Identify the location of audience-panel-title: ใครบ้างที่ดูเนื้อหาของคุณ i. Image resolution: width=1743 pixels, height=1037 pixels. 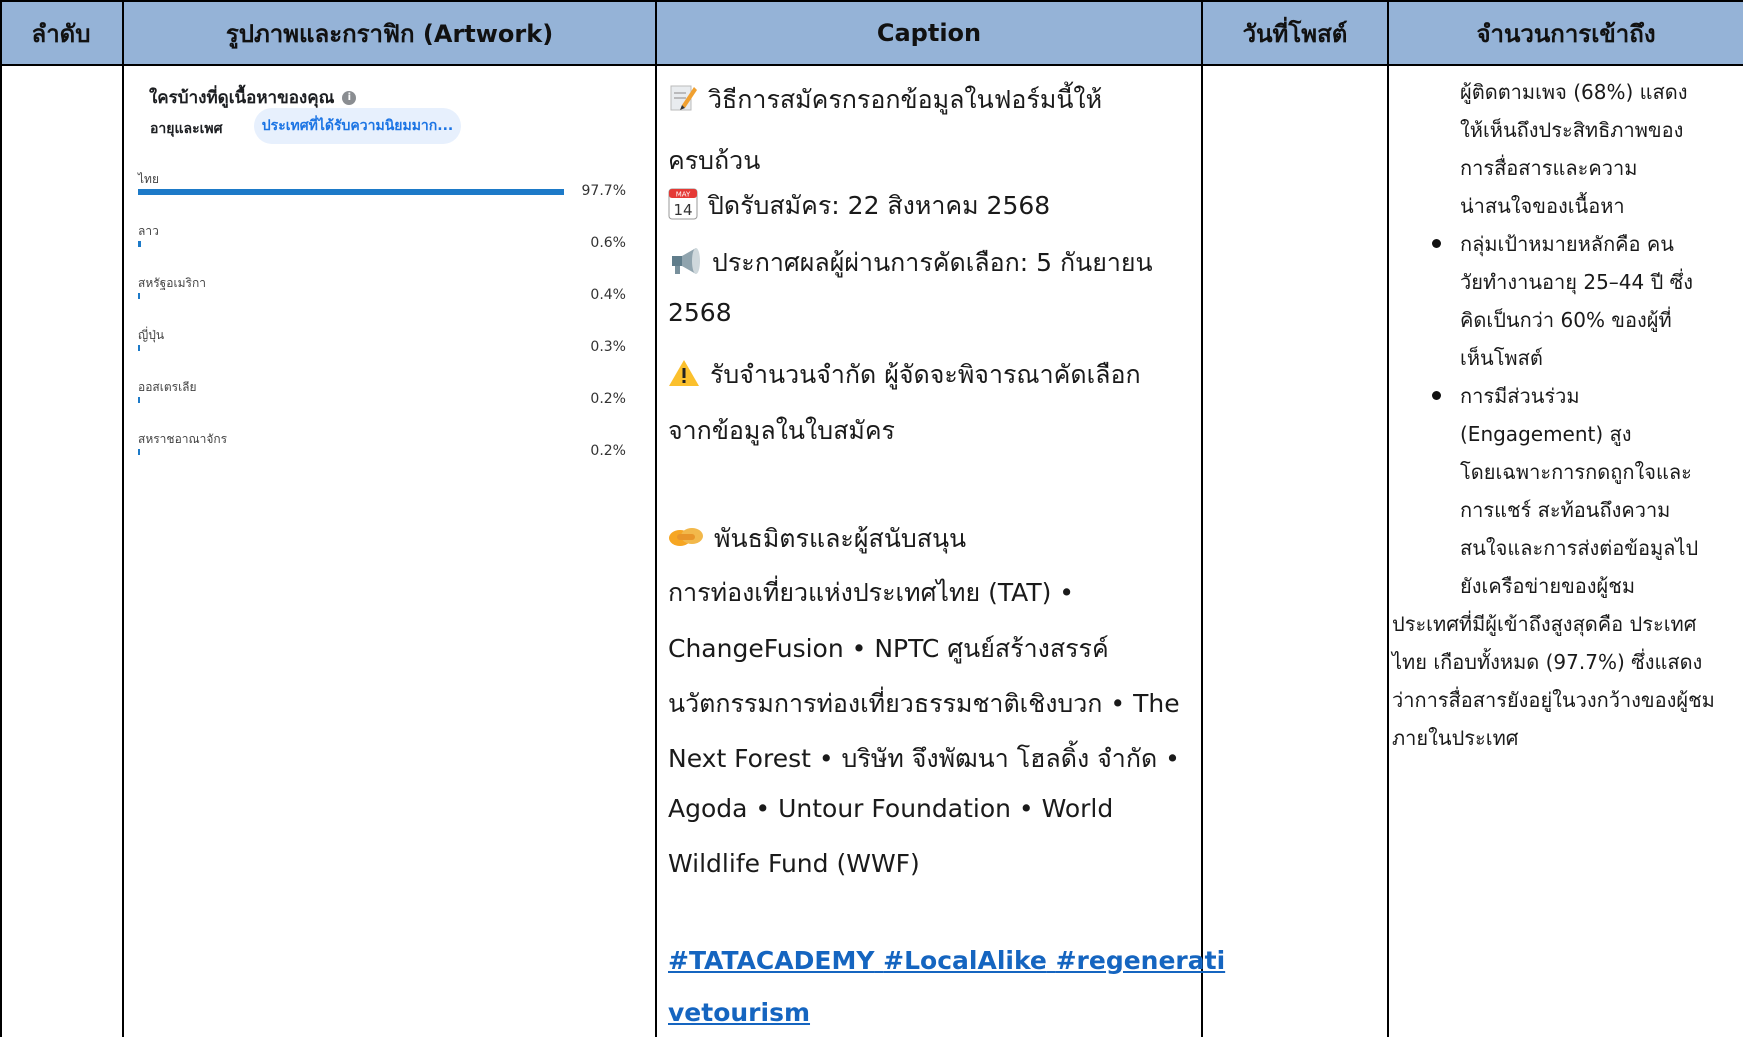
(253, 97).